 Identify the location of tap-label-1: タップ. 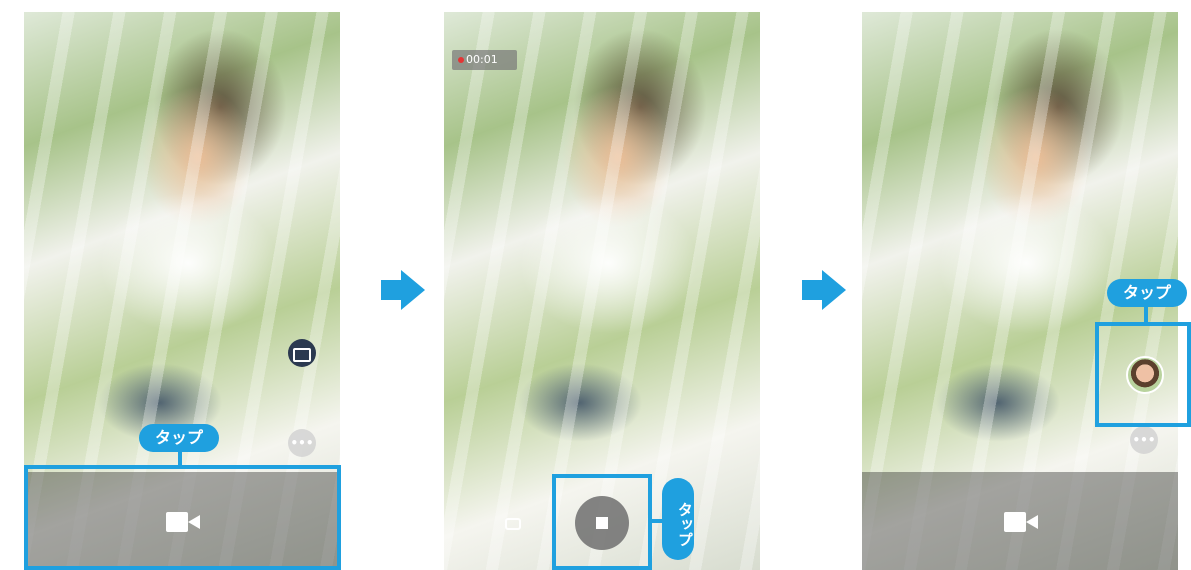
(179, 438).